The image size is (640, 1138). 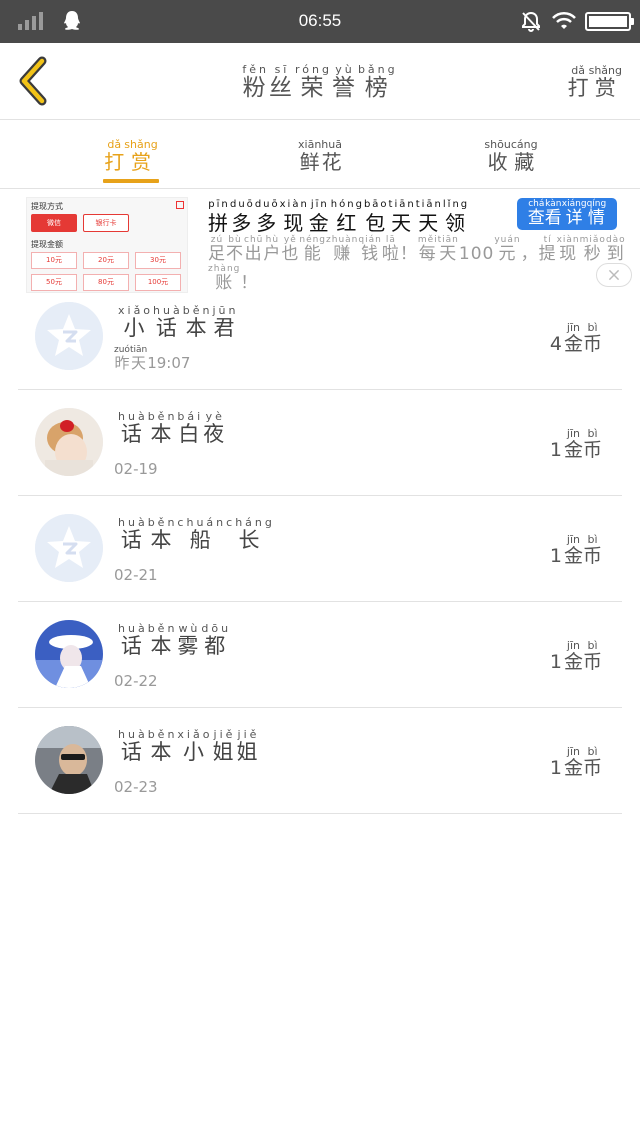 I want to click on hanzi: 赏, so click(x=605, y=88).